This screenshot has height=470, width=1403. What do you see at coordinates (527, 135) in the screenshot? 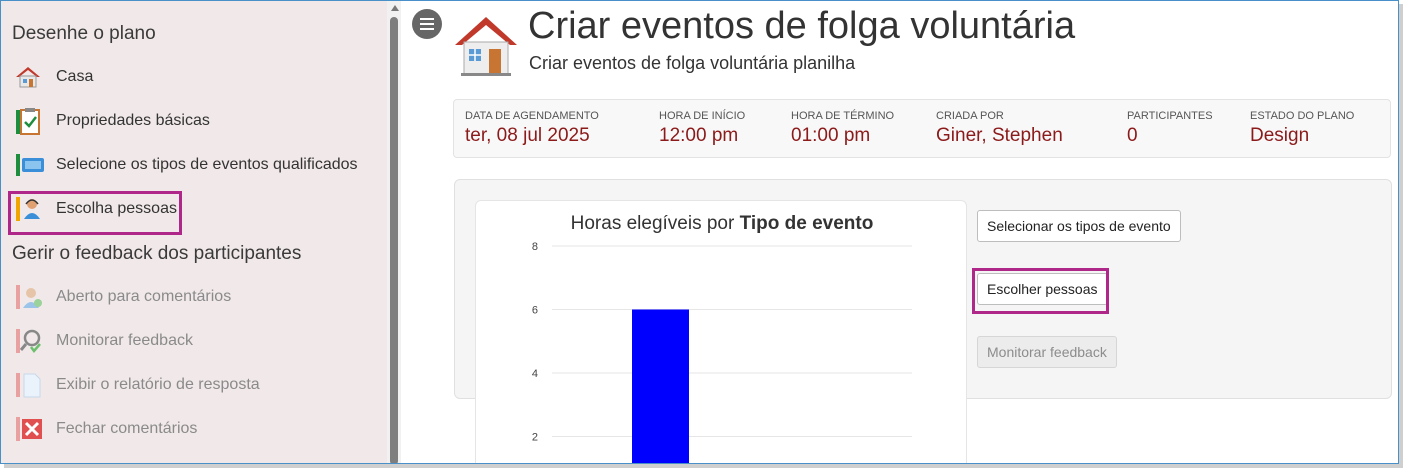
I see `info-value: ter, 08 jul 2025` at bounding box center [527, 135].